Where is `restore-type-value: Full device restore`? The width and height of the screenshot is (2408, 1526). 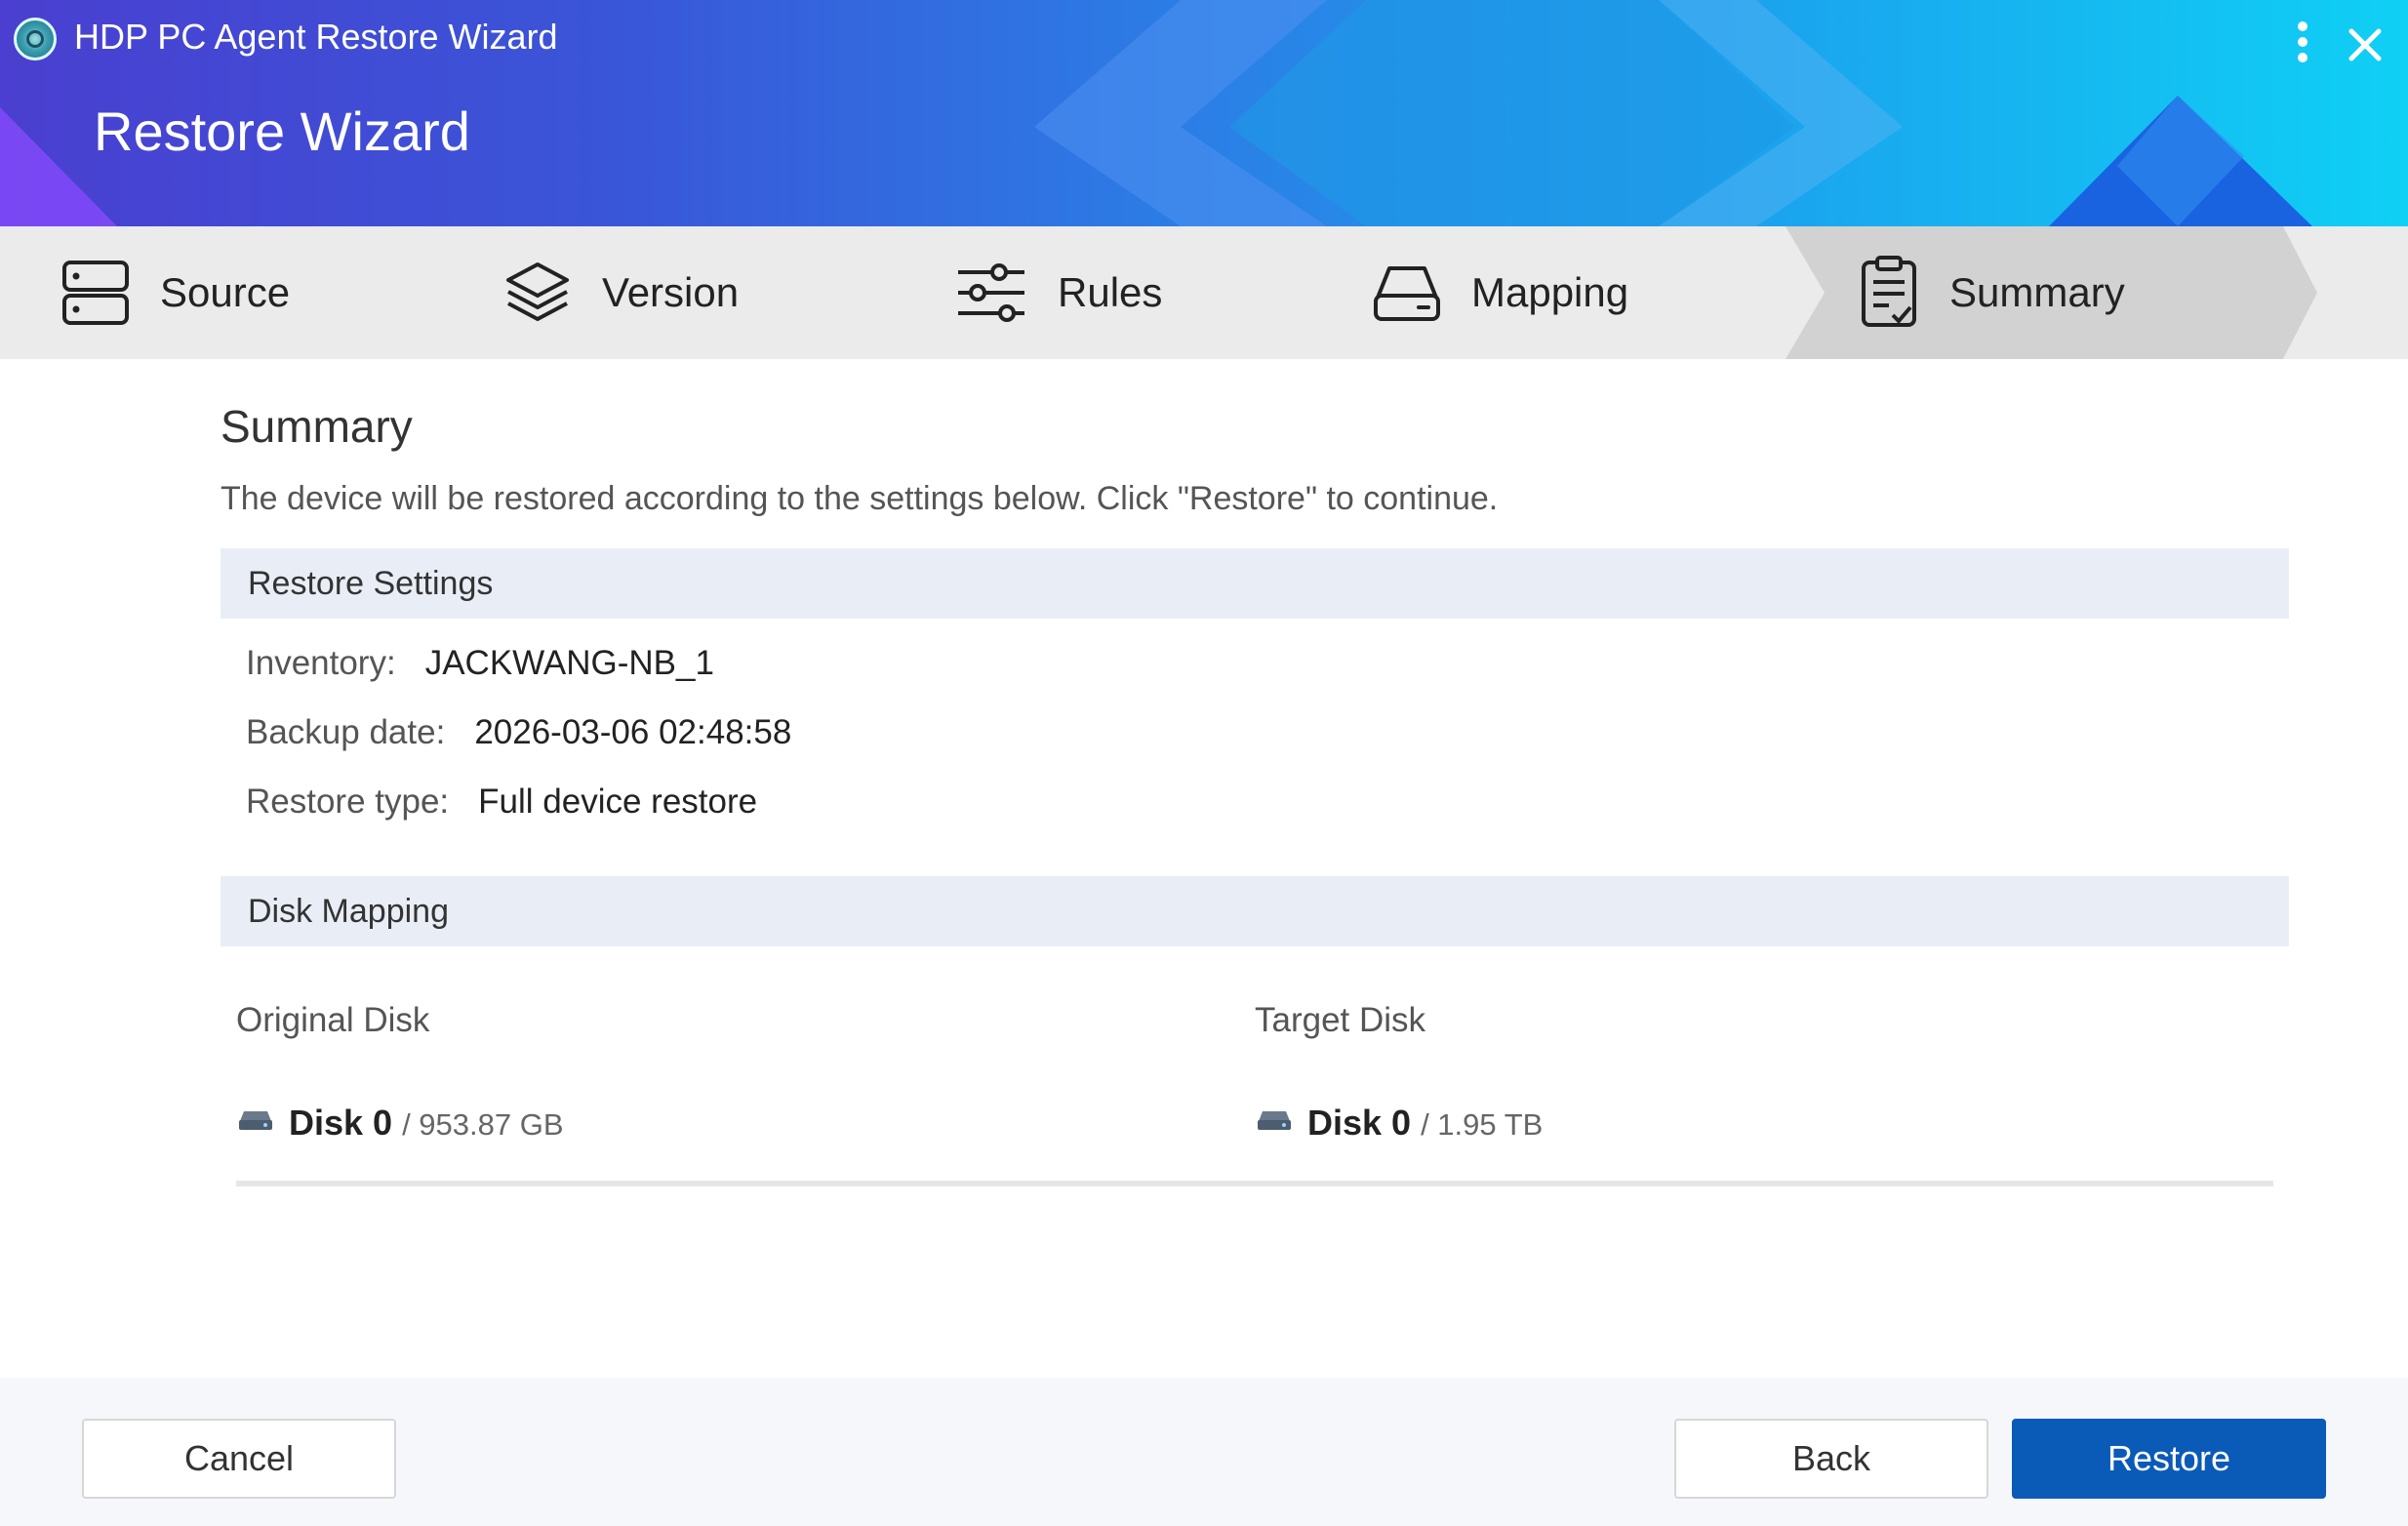
restore-type-value: Full device restore is located at coordinates (618, 802).